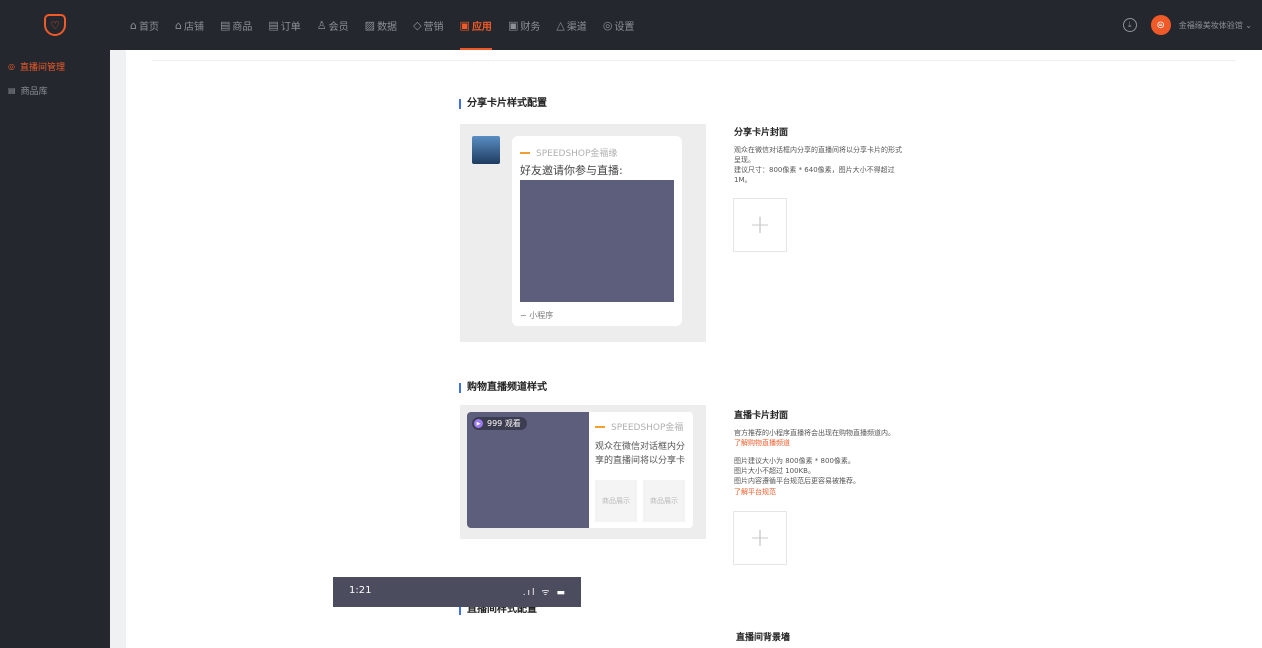 The width and height of the screenshot is (1262, 648). Describe the element at coordinates (616, 501) in the screenshot. I see `product-placeholder-1: 商品展示` at that location.